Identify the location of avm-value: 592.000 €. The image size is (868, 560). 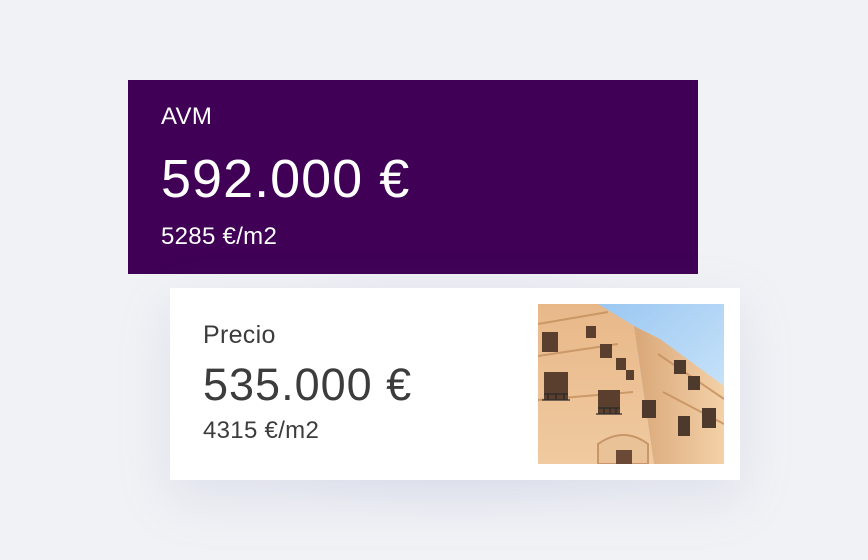
(286, 179).